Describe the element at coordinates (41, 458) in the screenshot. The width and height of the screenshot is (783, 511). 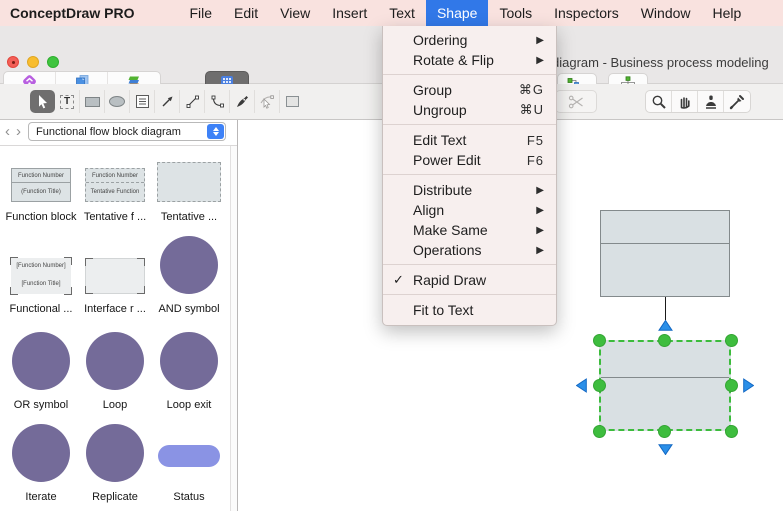
I see `library-item-iterate: Iterate` at that location.